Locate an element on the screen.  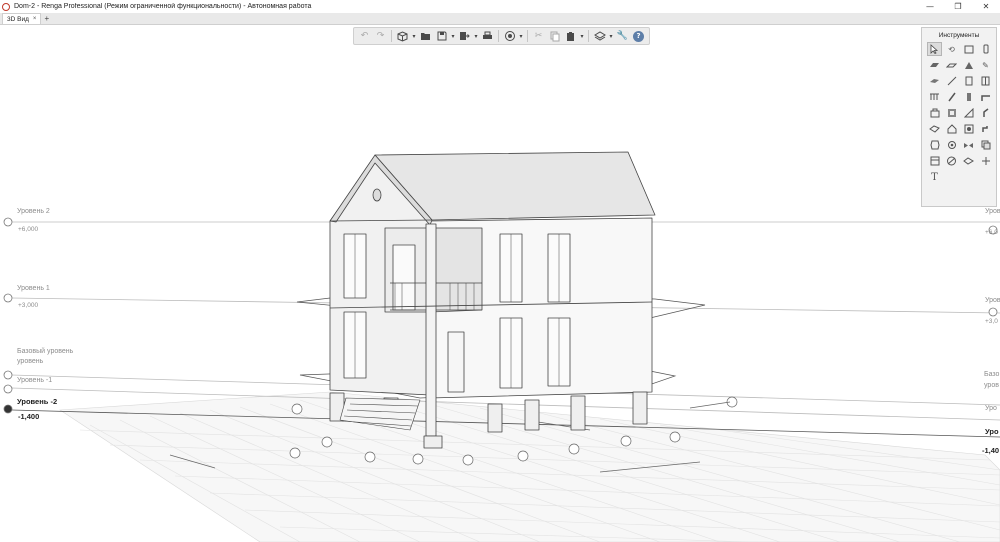
export-icon is located at coordinates (464, 36).